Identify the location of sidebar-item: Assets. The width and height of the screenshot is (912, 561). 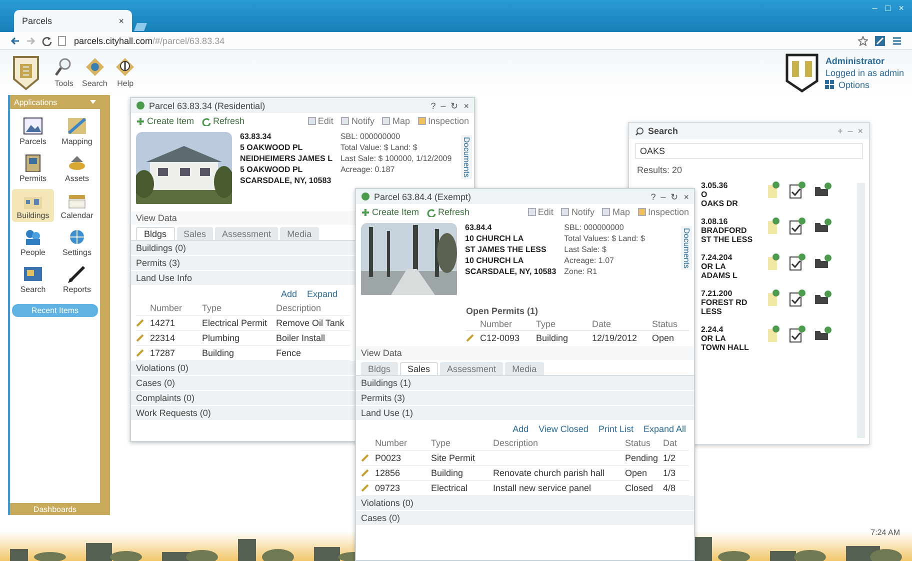
(77, 168).